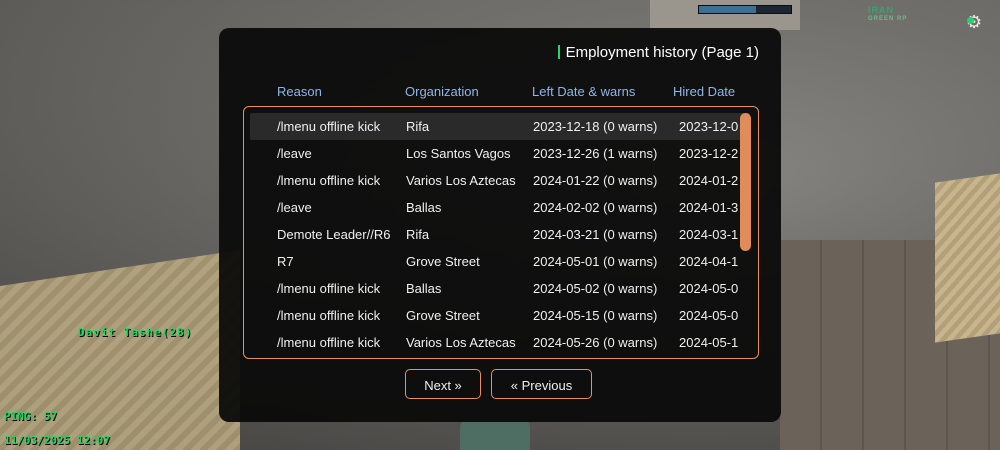 The image size is (1000, 450). What do you see at coordinates (595, 207) in the screenshot?
I see `cell-left-date: 2024-02-02 (0 warns)` at bounding box center [595, 207].